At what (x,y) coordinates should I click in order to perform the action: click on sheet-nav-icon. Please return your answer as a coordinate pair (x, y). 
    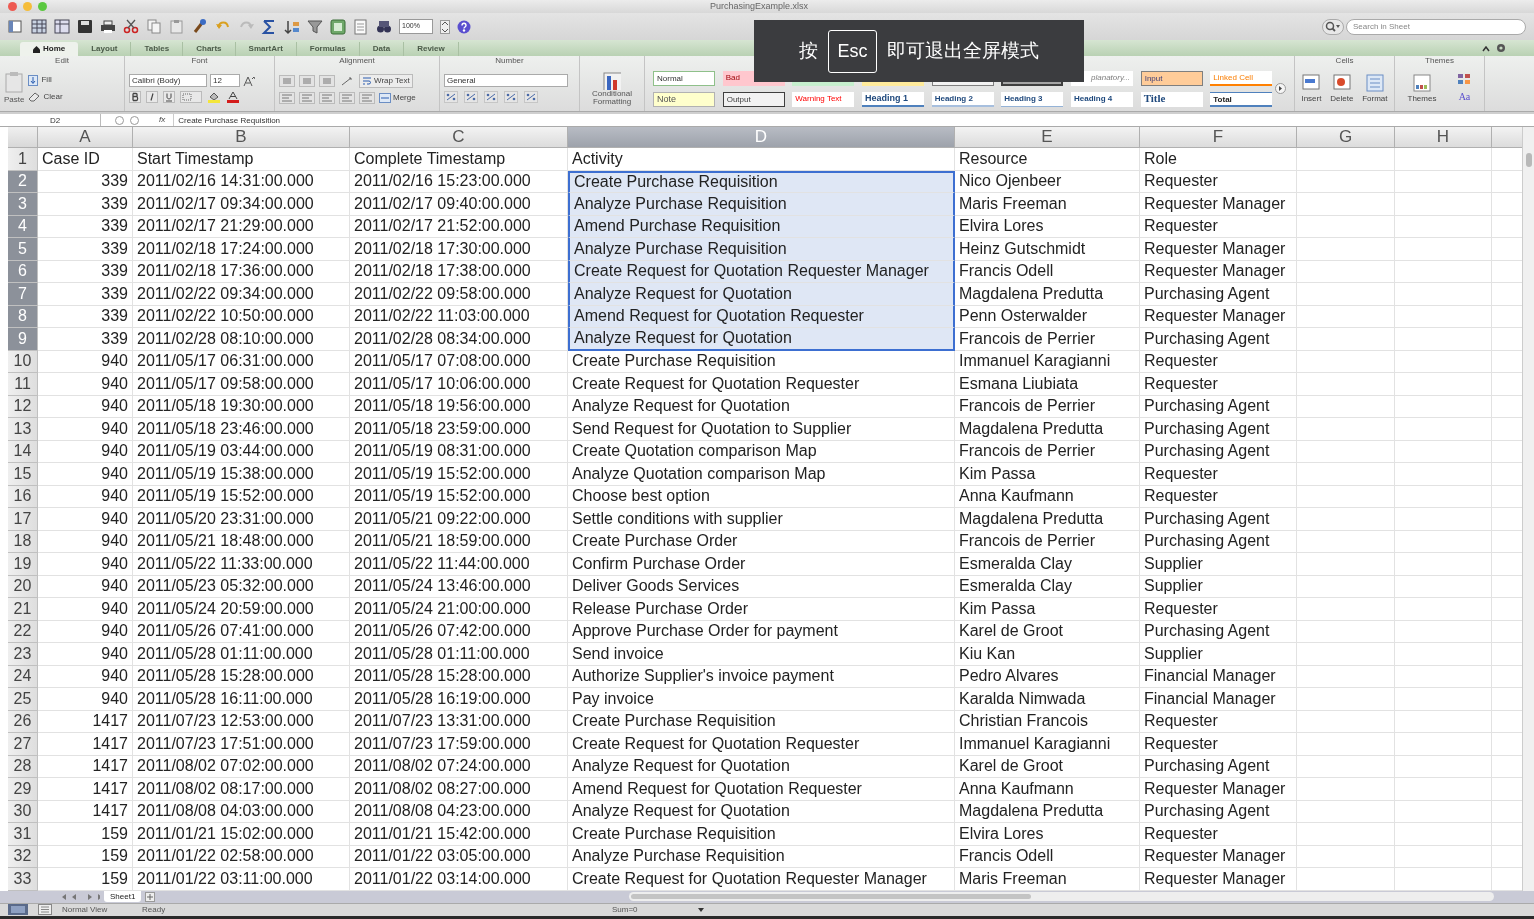
    Looking at the image, I should click on (80, 896).